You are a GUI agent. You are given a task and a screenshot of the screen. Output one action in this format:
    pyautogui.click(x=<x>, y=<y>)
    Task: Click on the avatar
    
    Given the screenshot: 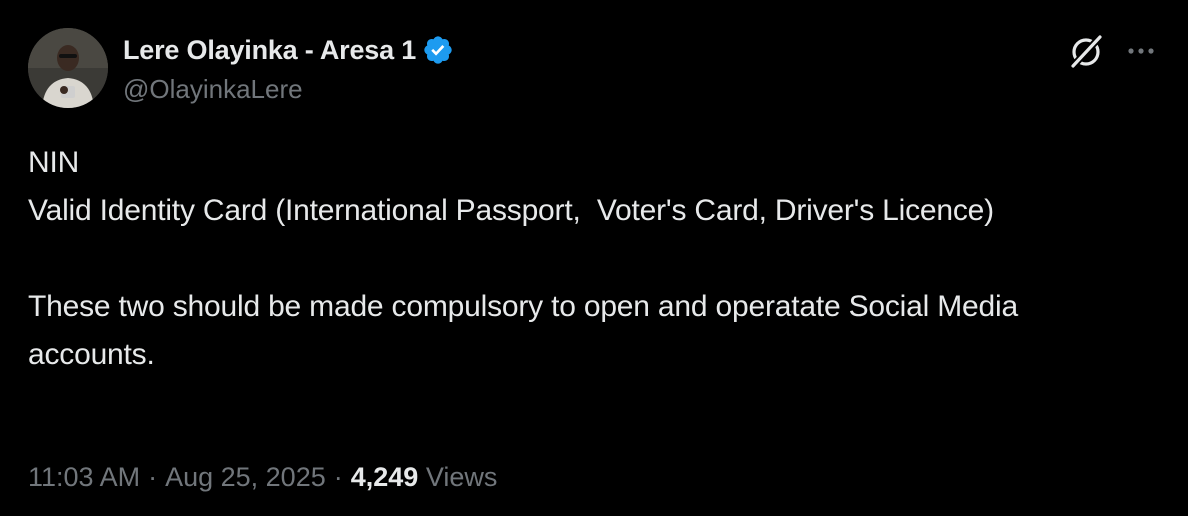 What is the action you would take?
    pyautogui.click(x=68, y=68)
    